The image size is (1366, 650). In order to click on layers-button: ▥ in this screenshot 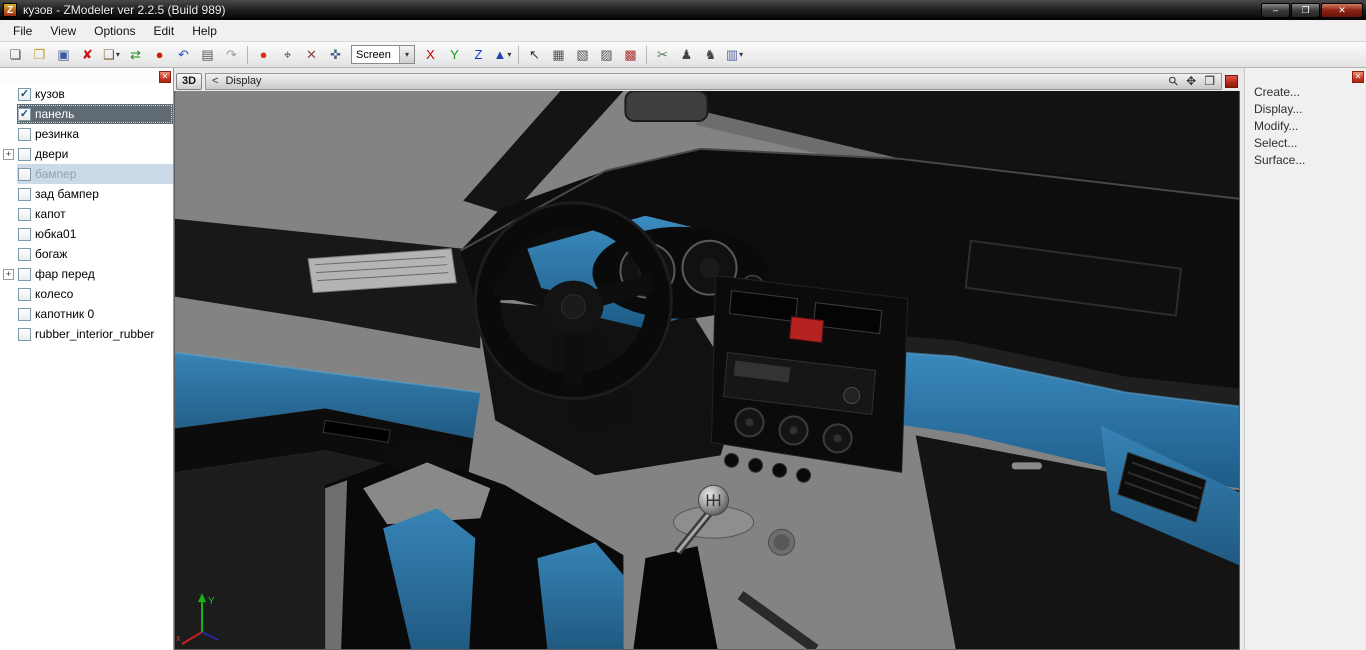, I will do `click(734, 55)`.